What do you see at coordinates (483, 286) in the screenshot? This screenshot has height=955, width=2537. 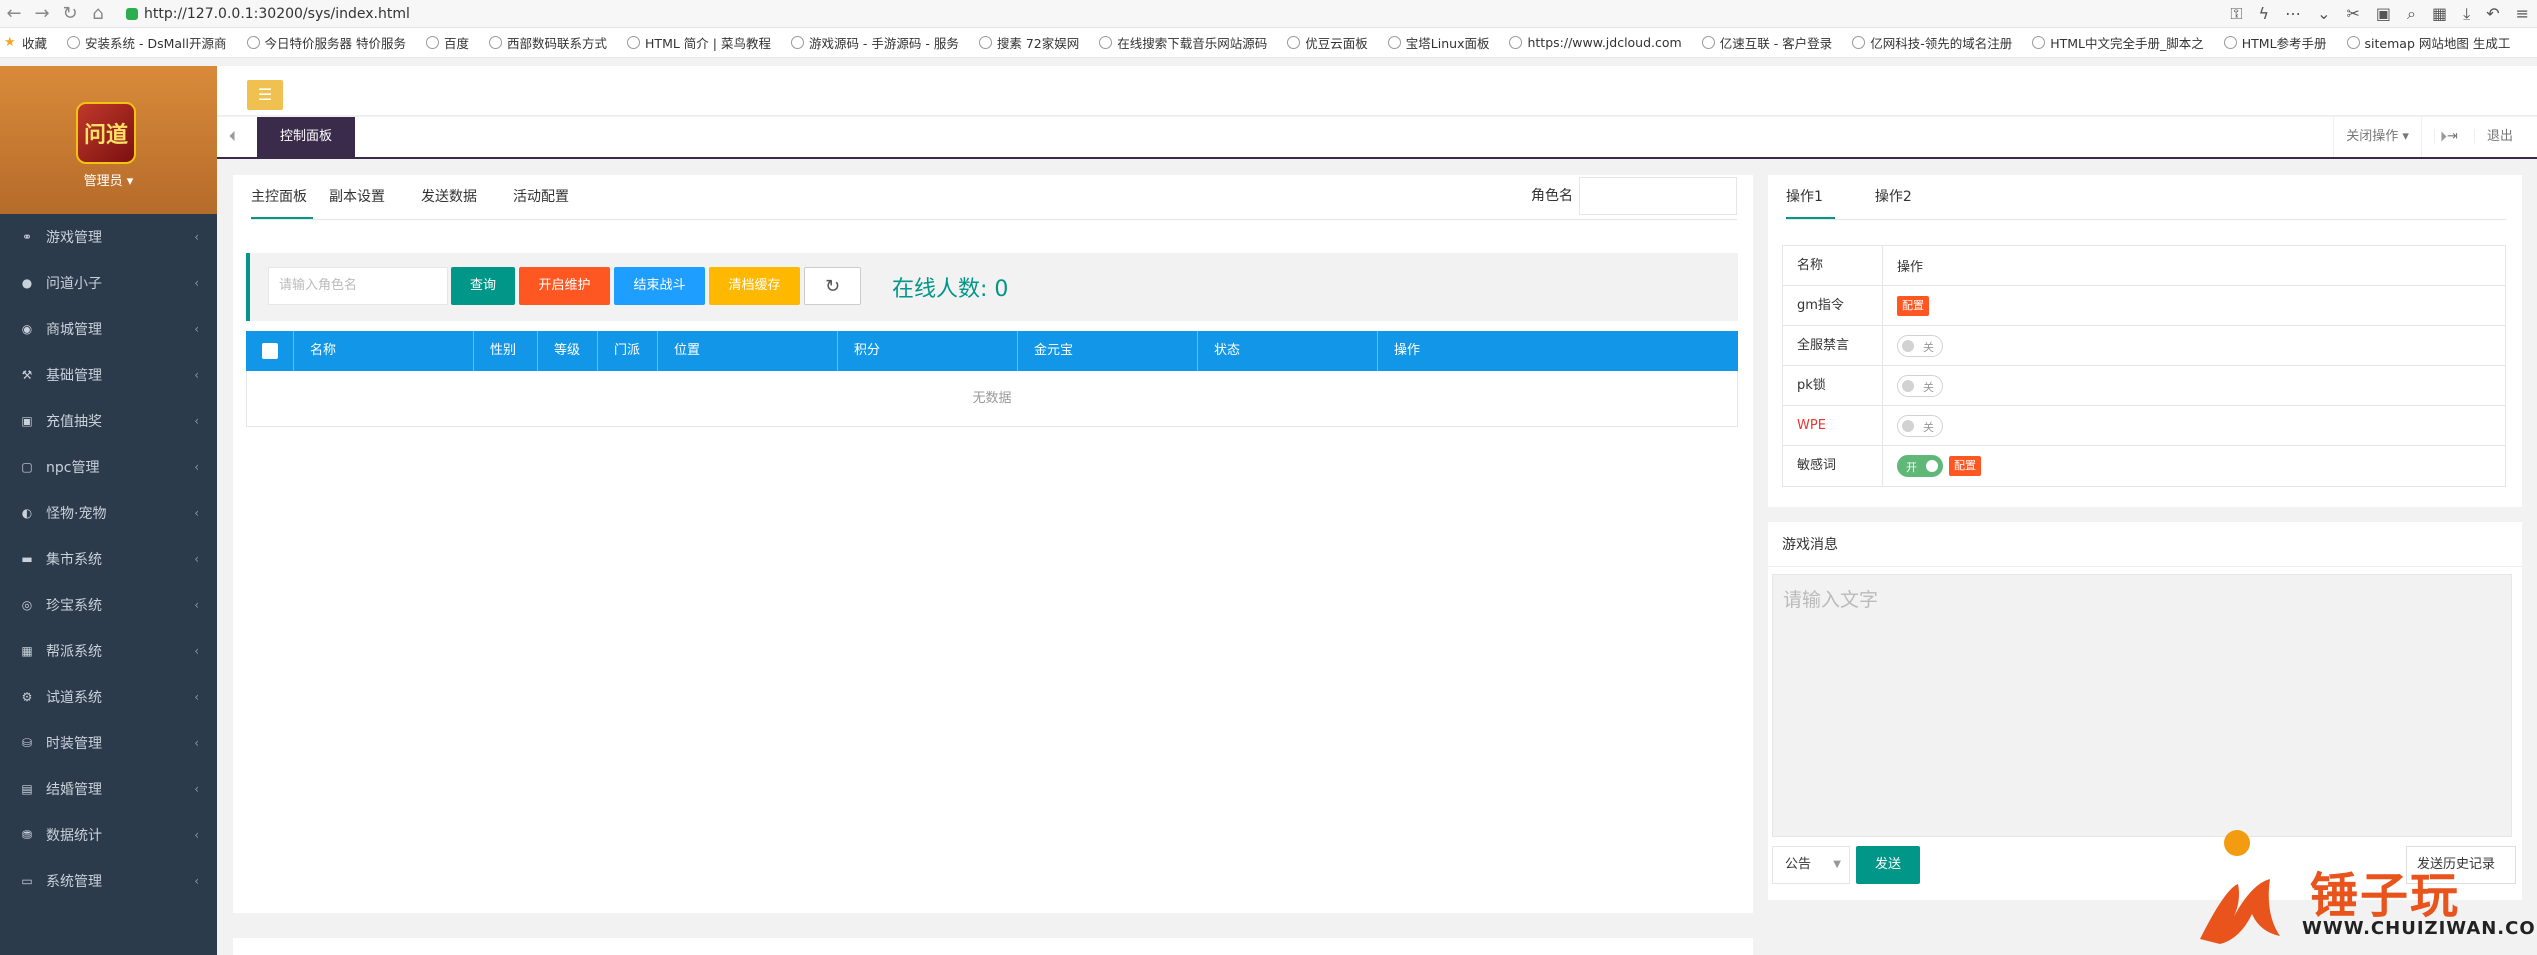 I see `query-button: 查询` at bounding box center [483, 286].